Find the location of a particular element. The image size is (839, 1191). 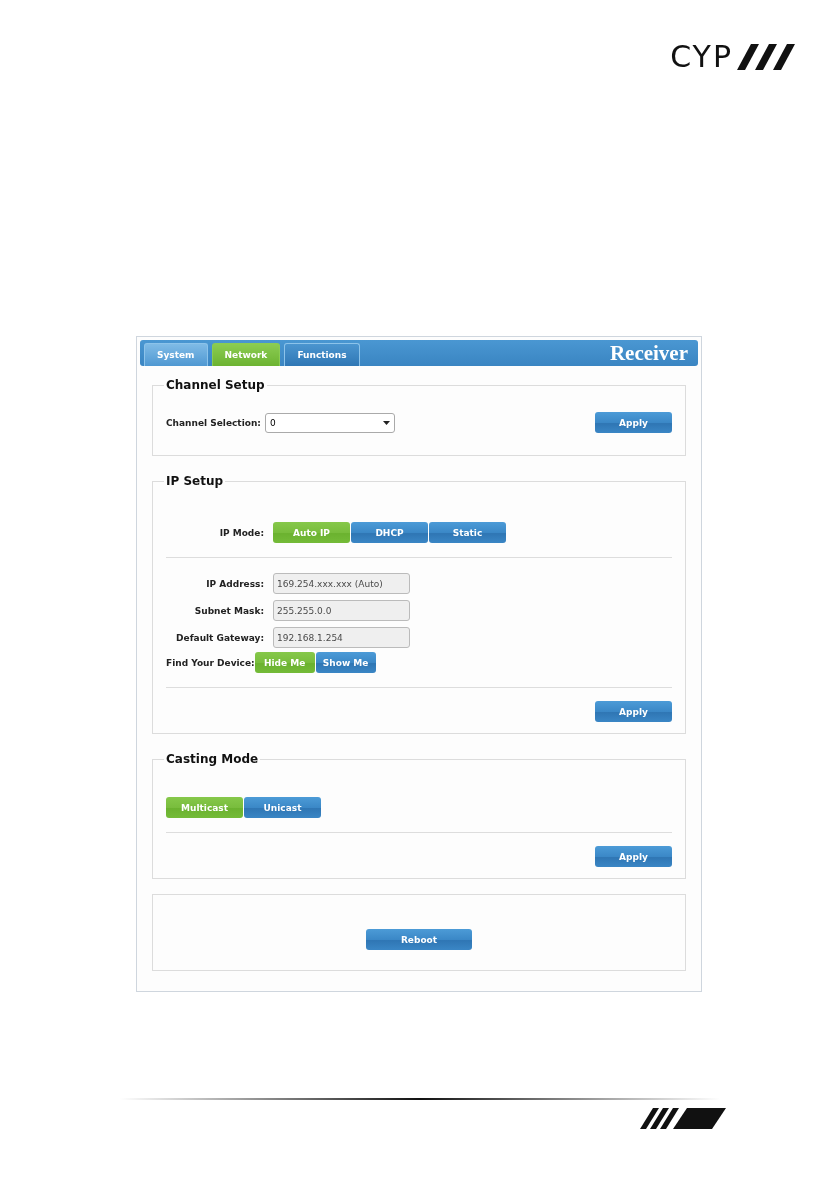

tab: Functions is located at coordinates (322, 354).